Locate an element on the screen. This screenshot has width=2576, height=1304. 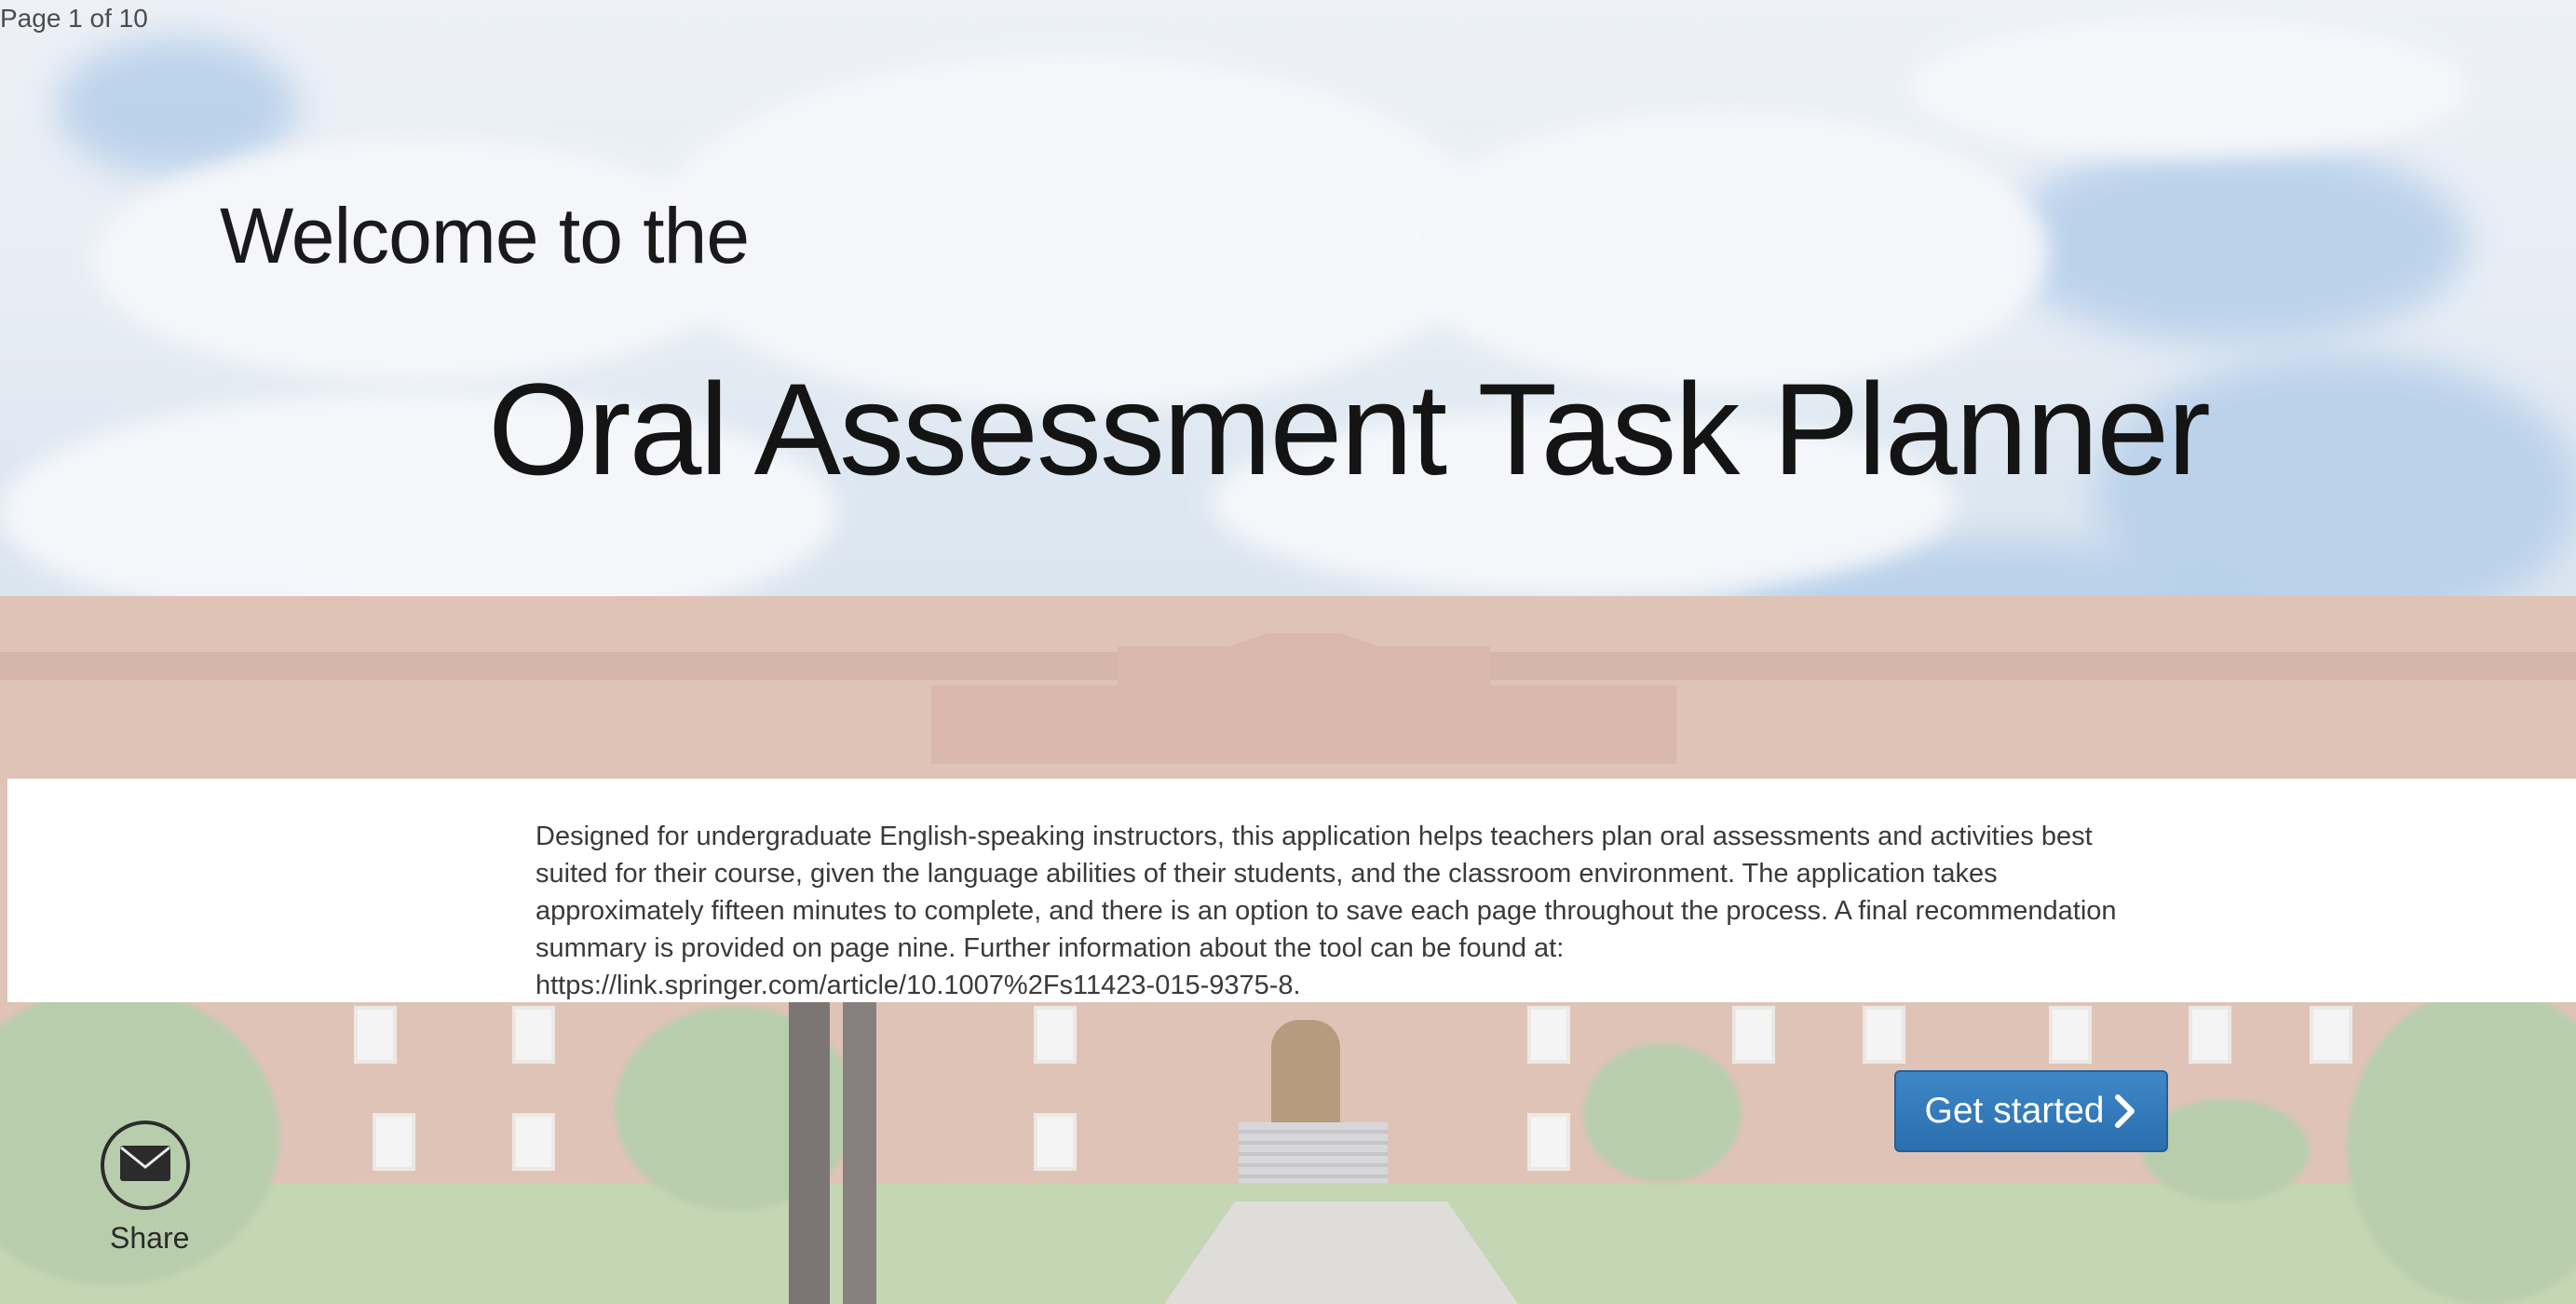
envelope-icon is located at coordinates (145, 1166).